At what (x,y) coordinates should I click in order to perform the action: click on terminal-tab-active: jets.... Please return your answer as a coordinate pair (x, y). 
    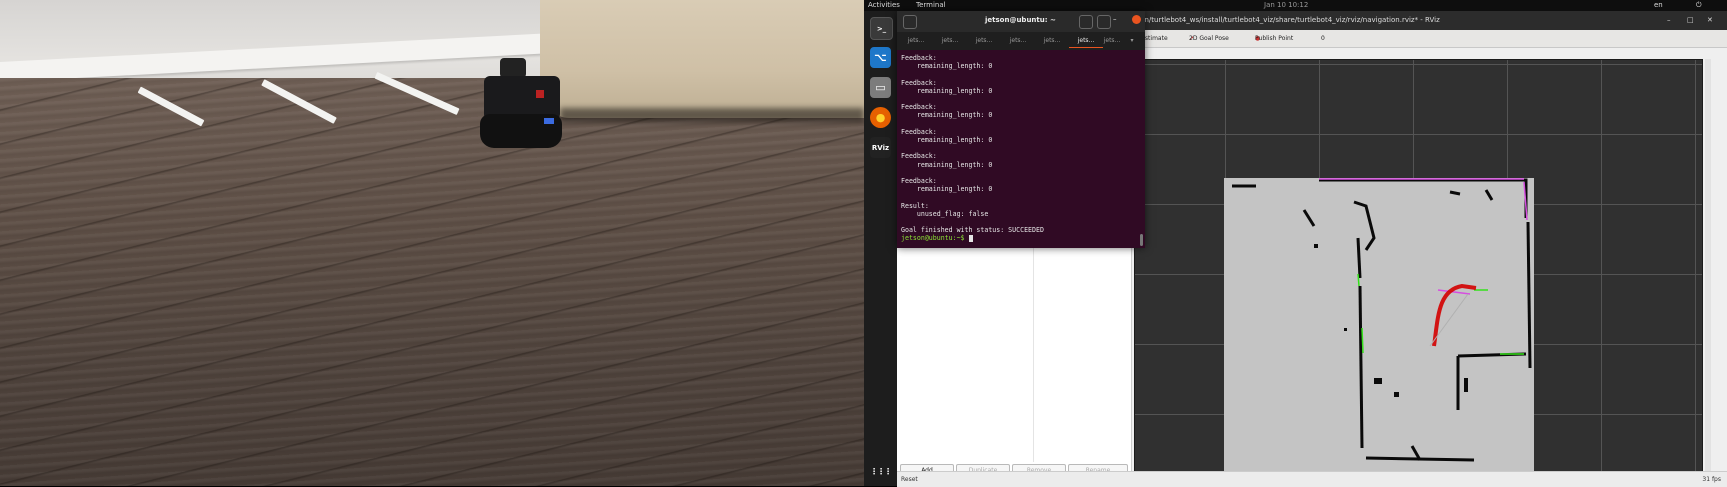
    Looking at the image, I should click on (1086, 41).